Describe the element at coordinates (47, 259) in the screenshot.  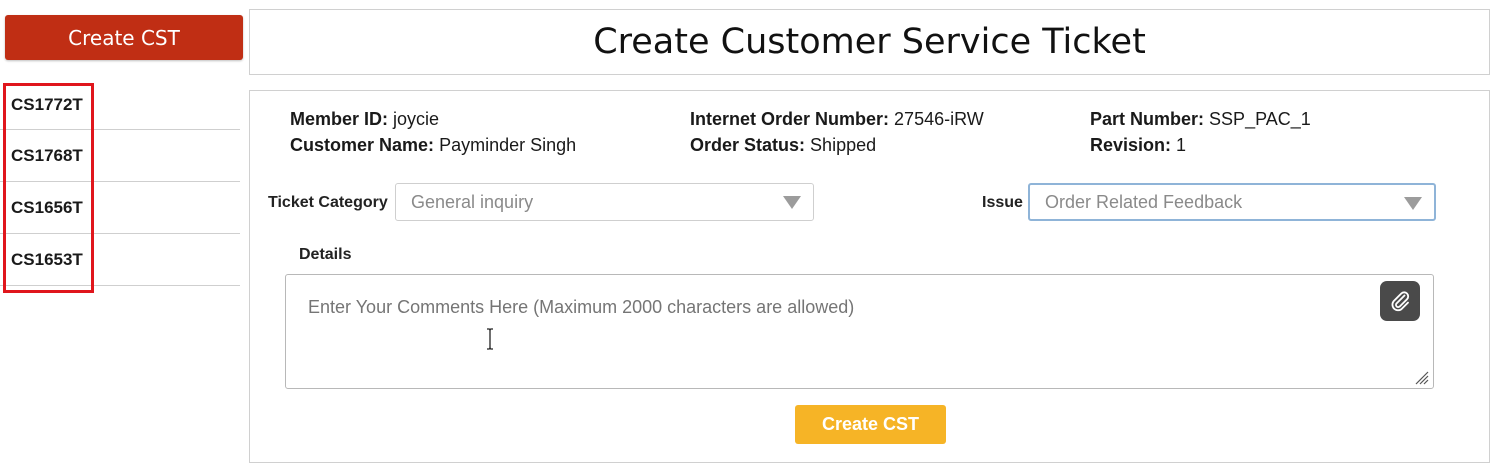
I see `ticket-id: CS1653T` at that location.